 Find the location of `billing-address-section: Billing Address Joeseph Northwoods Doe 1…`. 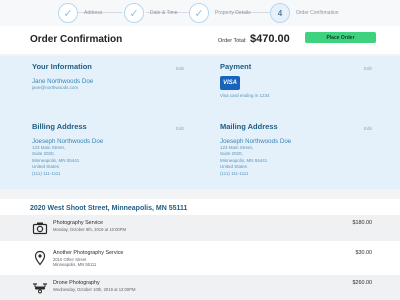

billing-address-section: Billing Address Joeseph Northwoods Doe 1… is located at coordinates (112, 149).